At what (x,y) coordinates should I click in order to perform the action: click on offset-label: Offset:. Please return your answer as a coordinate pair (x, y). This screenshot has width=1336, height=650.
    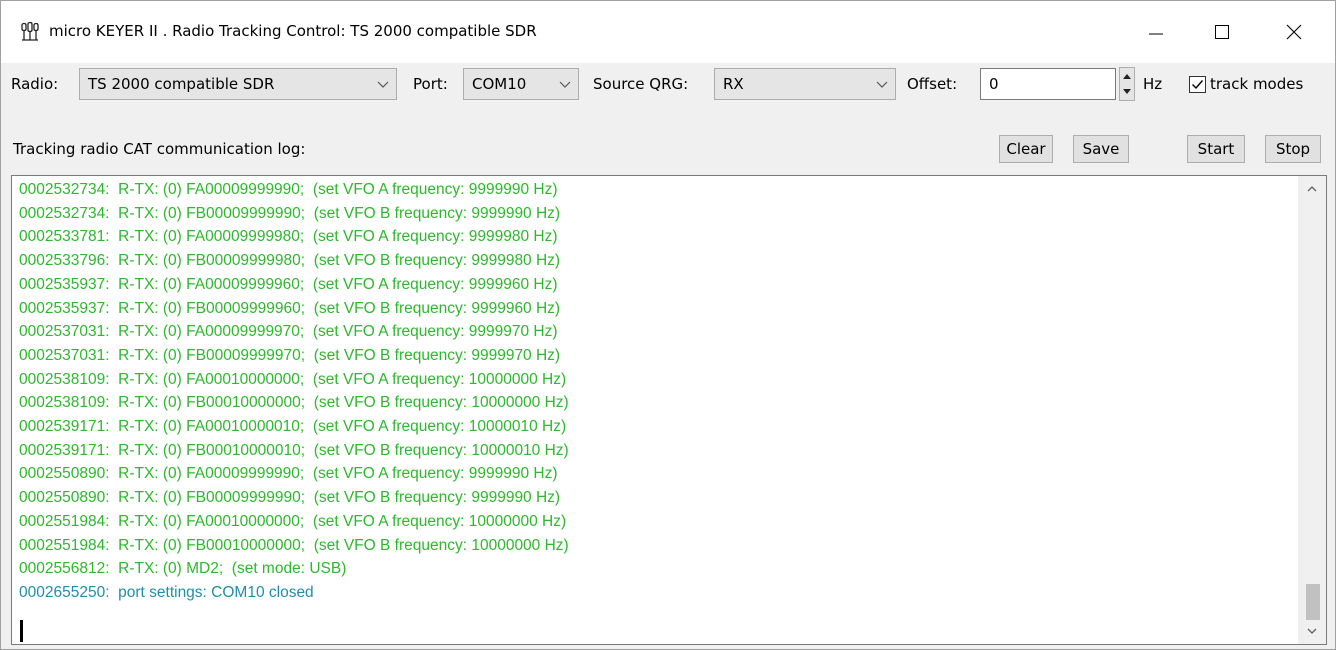
    Looking at the image, I should click on (932, 84).